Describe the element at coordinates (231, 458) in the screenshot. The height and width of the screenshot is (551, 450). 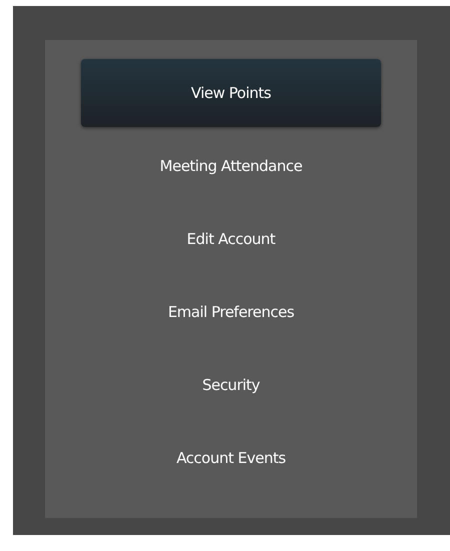
I see `menu-item: Account Events` at that location.